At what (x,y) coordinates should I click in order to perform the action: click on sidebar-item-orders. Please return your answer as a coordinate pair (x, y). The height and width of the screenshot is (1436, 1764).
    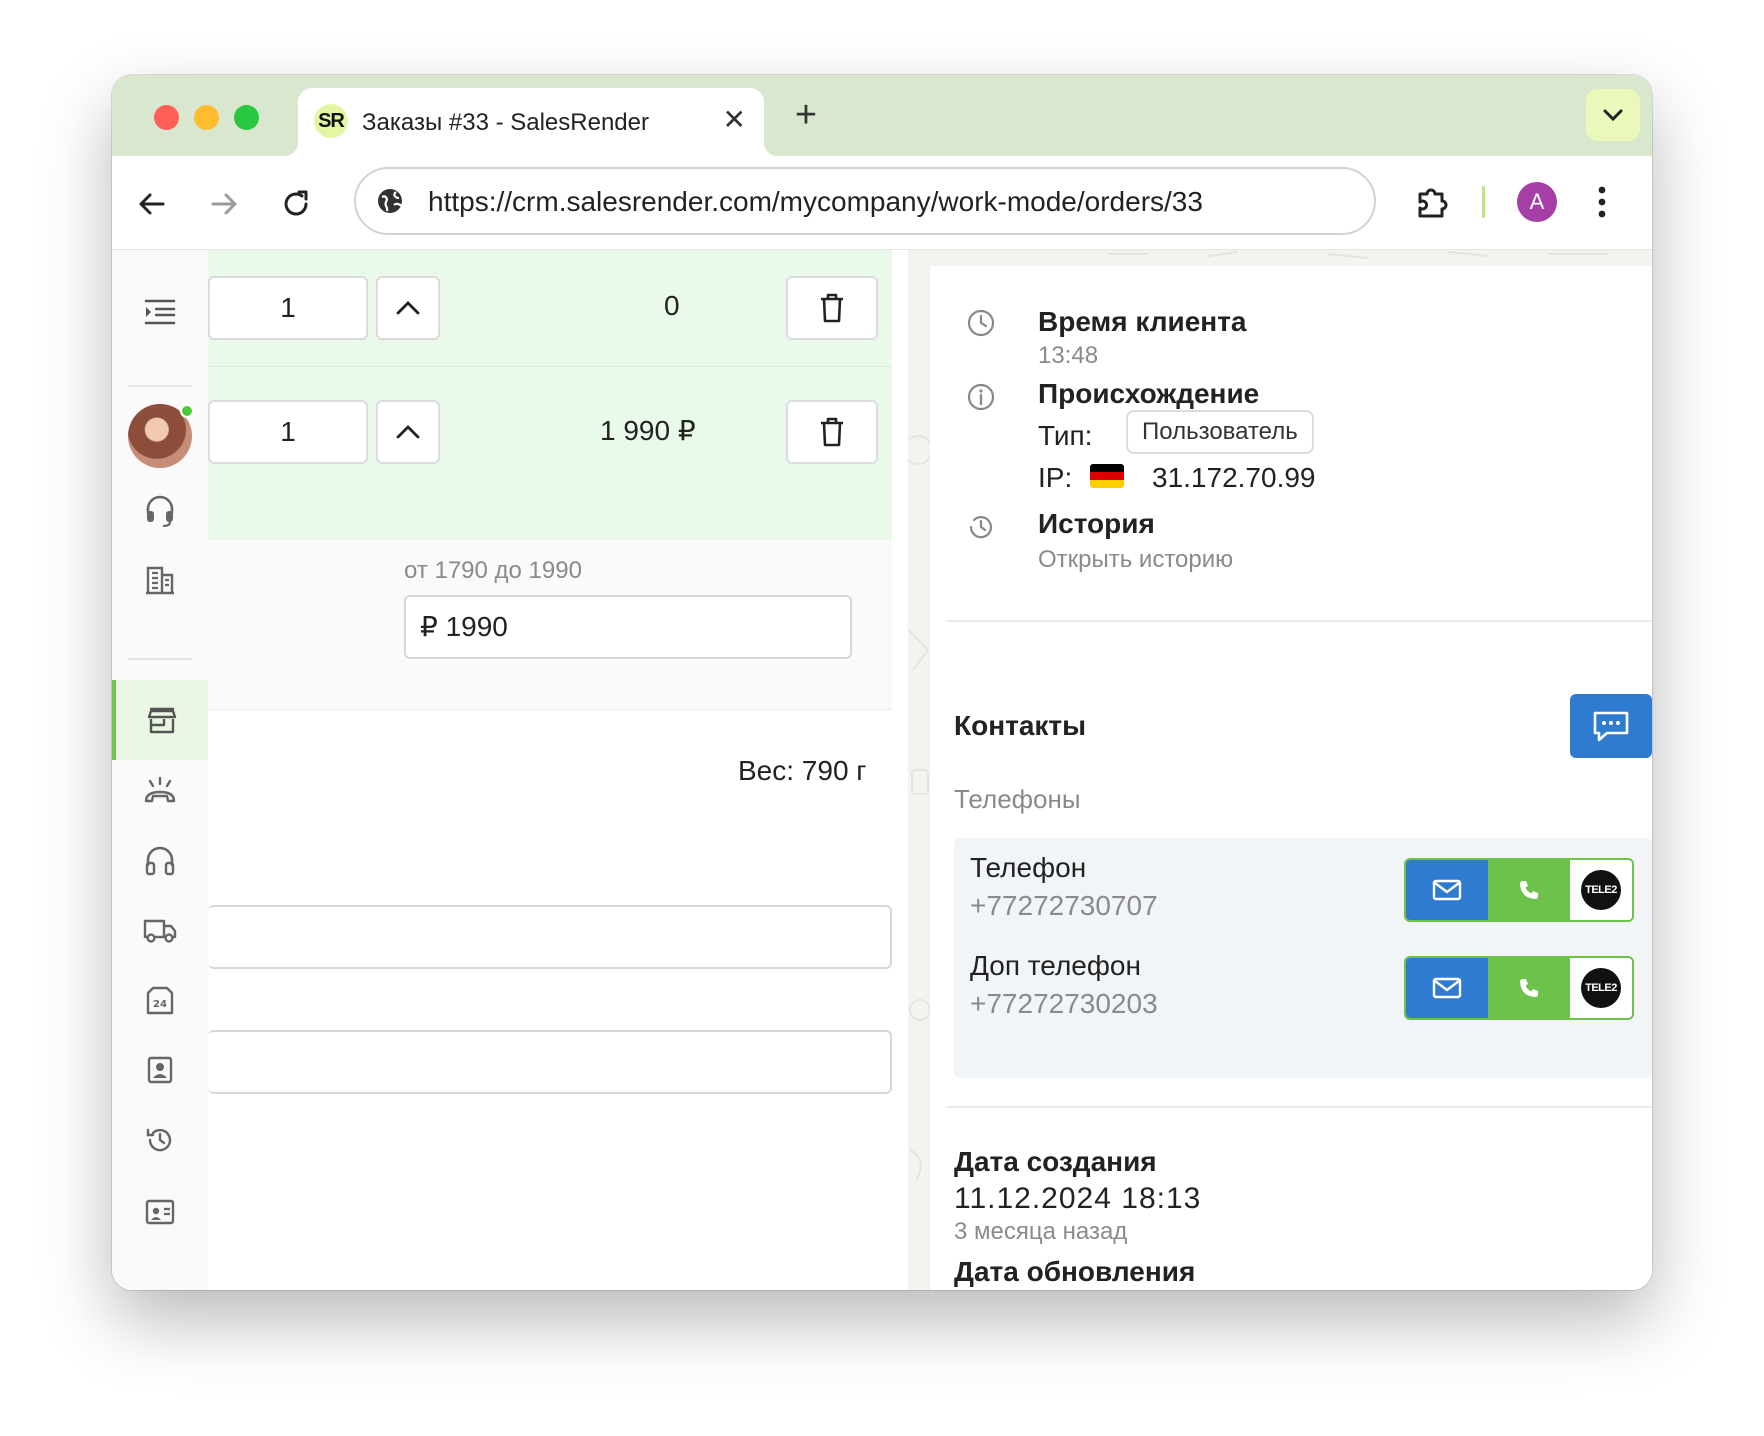
    Looking at the image, I should click on (160, 720).